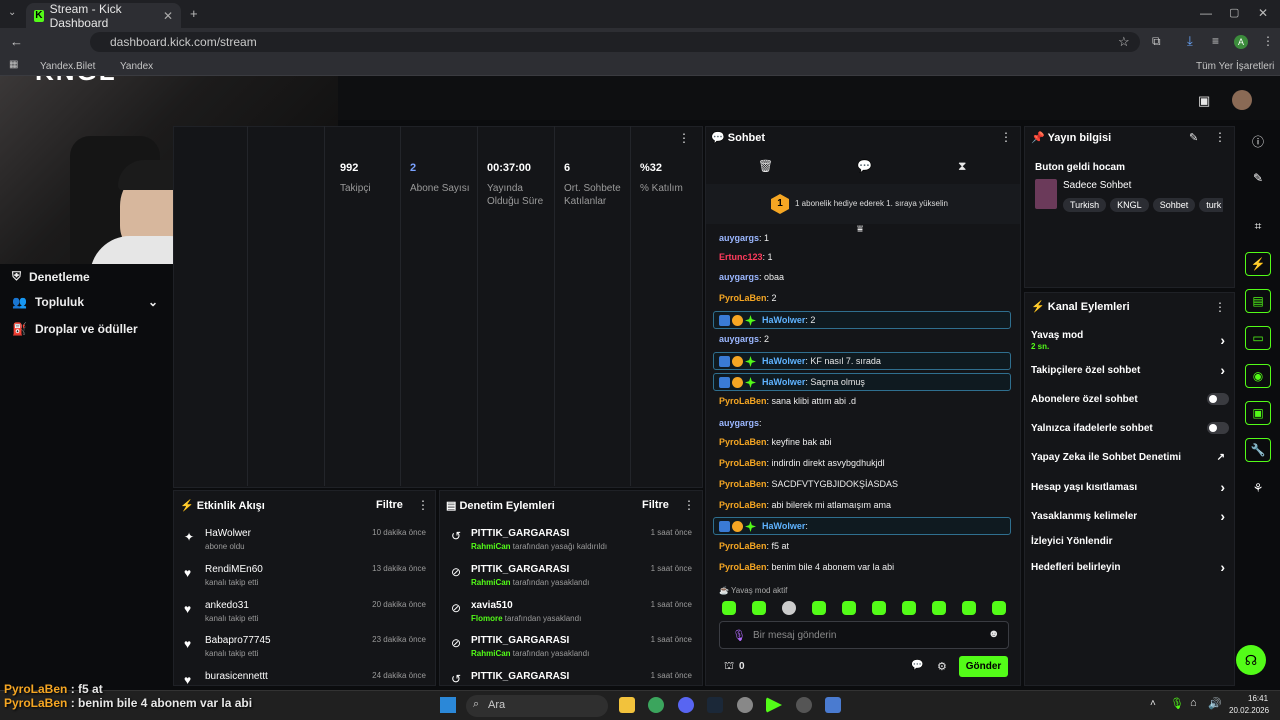 The width and height of the screenshot is (1280, 720). Describe the element at coordinates (942, 666) in the screenshot. I see `gear-icon: ⚙` at that location.